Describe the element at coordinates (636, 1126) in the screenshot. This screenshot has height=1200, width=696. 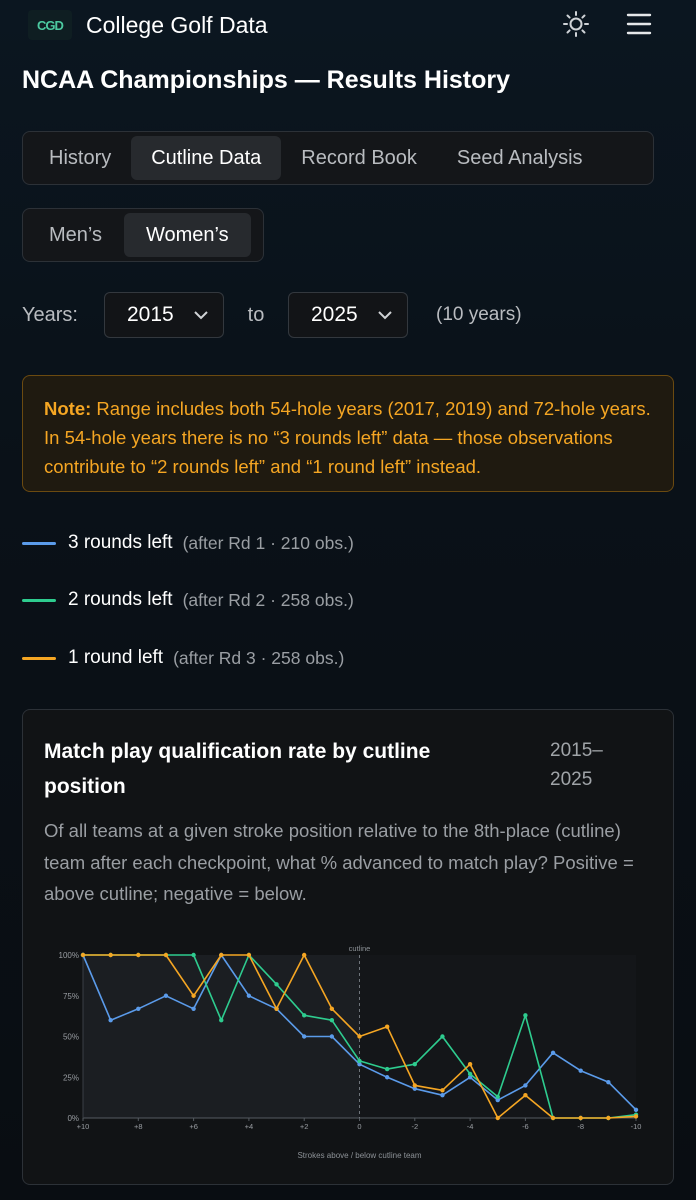
I see `x-tick-label: -10` at that location.